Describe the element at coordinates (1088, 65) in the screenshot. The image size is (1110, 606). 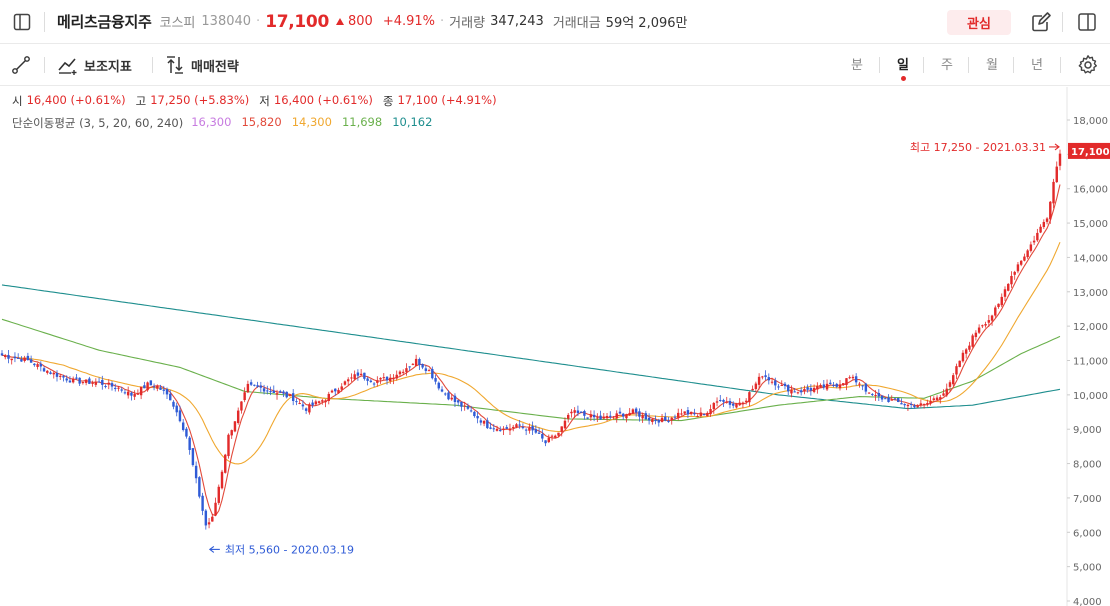
I see `settings-gear-icon` at that location.